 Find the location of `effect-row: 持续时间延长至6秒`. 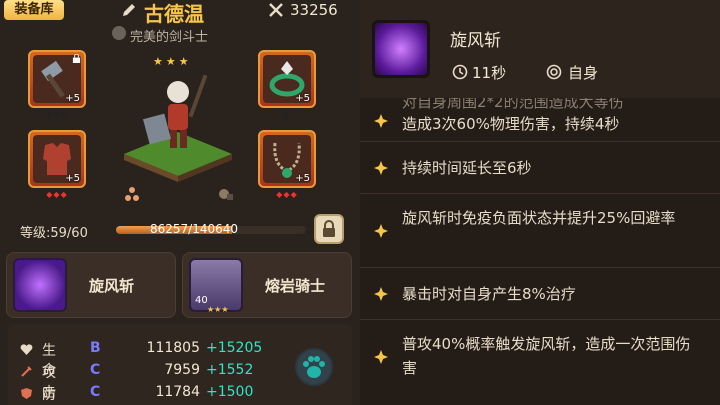

effect-row: 持续时间延长至6秒 is located at coordinates (540, 168).